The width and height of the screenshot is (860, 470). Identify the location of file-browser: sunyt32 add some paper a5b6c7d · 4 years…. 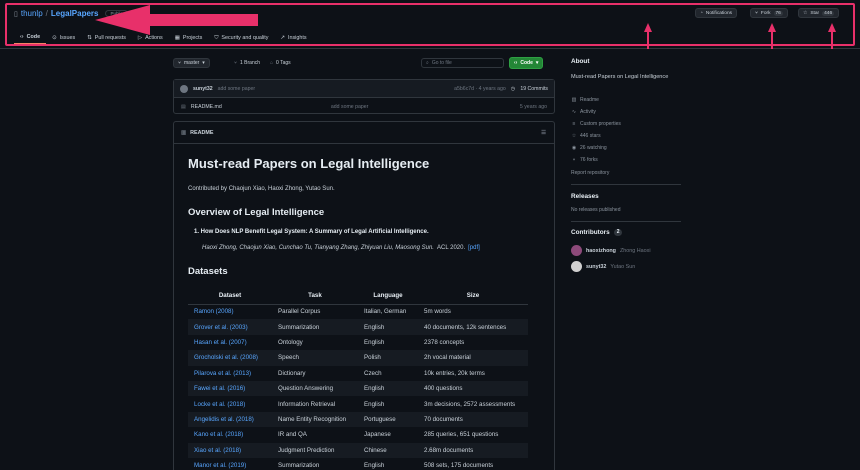
(364, 96).